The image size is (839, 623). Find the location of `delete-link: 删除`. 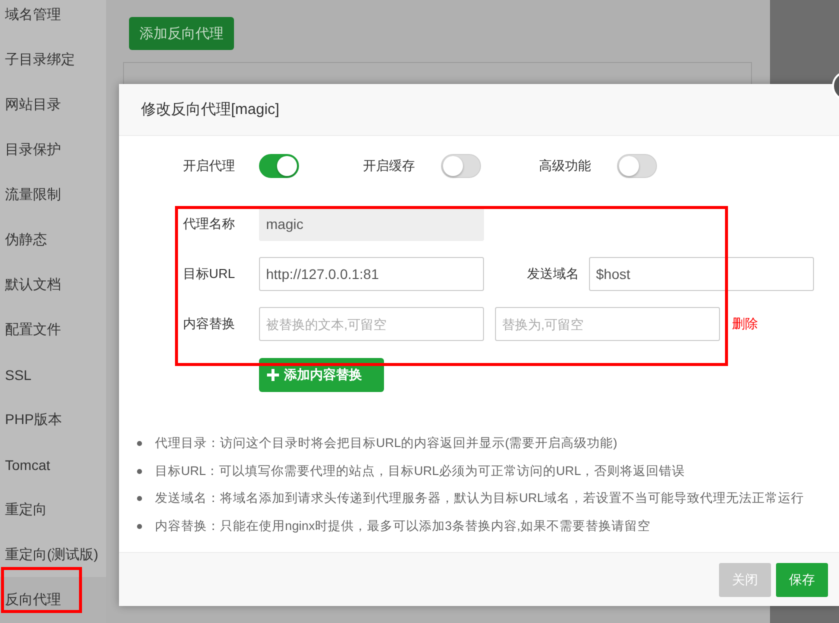

delete-link: 删除 is located at coordinates (745, 324).